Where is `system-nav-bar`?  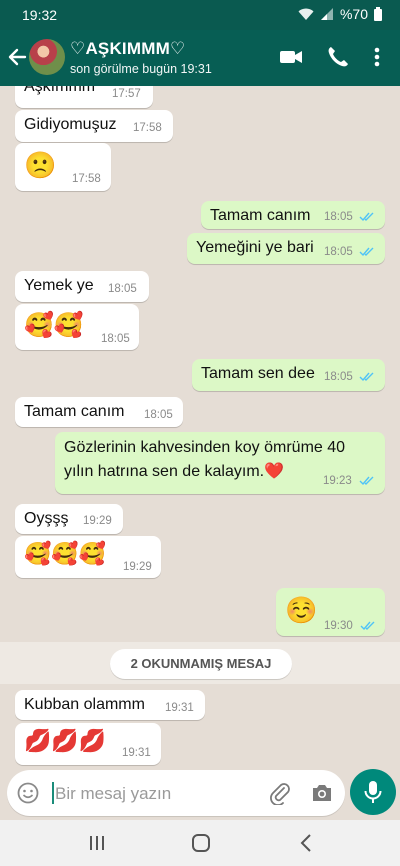
system-nav-bar is located at coordinates (200, 843).